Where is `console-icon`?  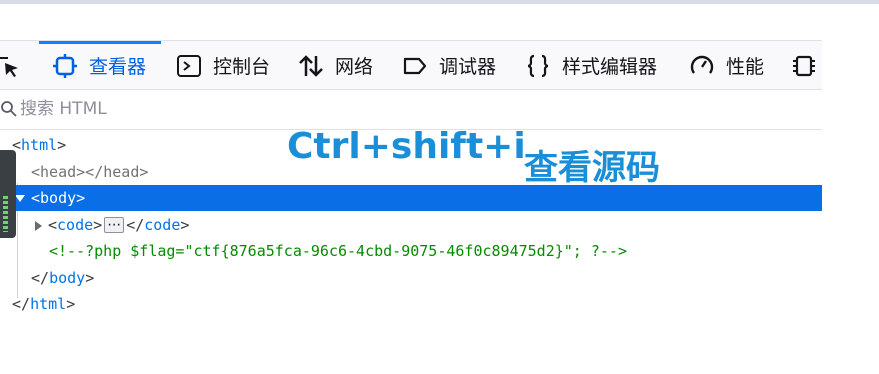
console-icon is located at coordinates (189, 66).